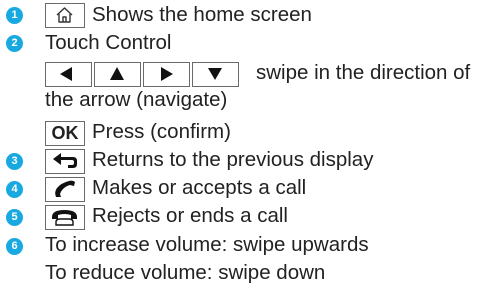 The height and width of the screenshot is (292, 485). Describe the element at coordinates (207, 244) in the screenshot. I see `item-6-text: To increase volume: swipe upwards` at that location.